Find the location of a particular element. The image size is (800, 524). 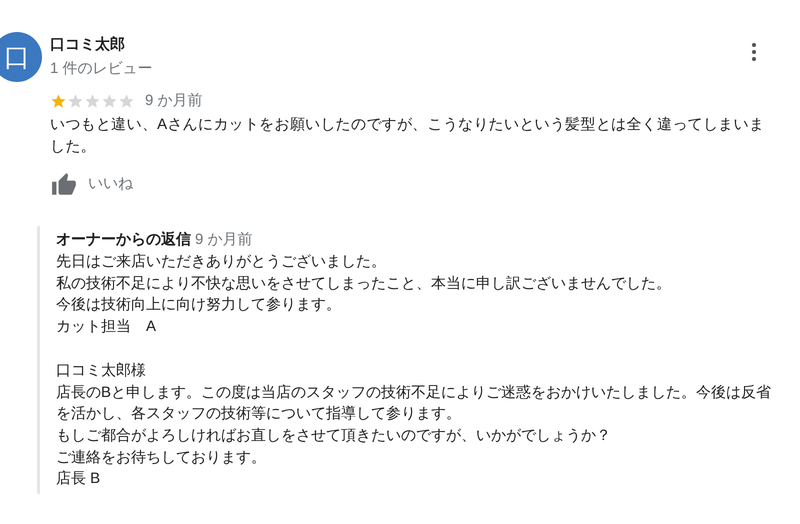

review-count: 1 件のレビュー is located at coordinates (101, 69).